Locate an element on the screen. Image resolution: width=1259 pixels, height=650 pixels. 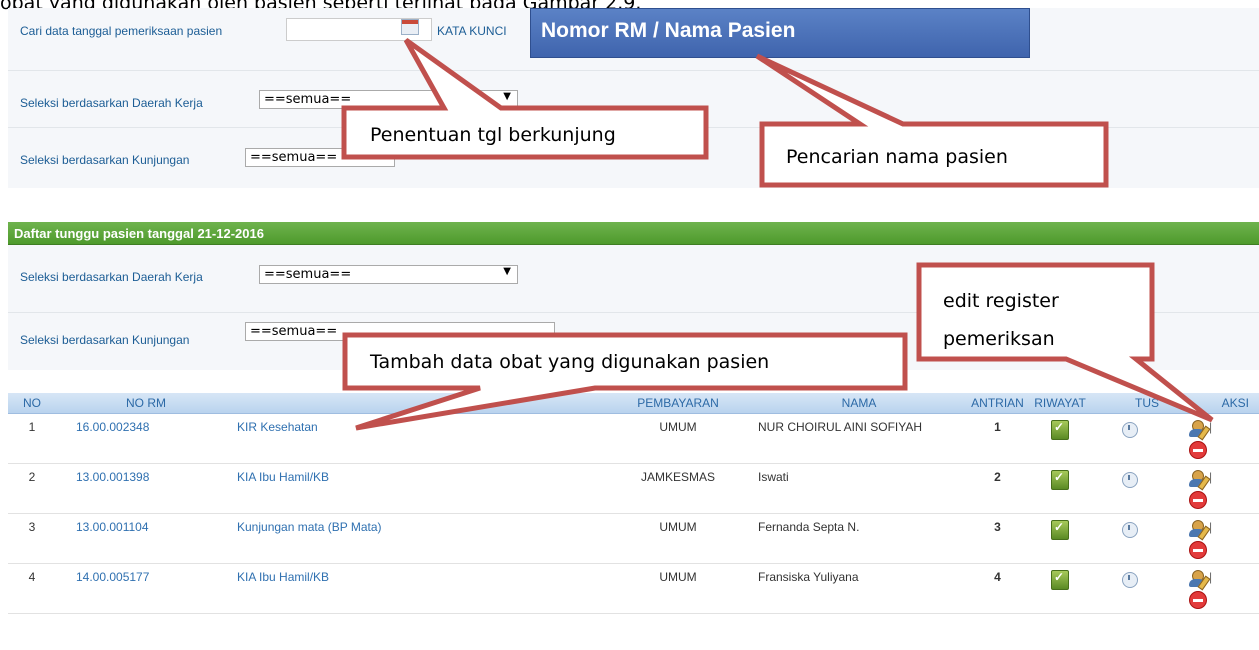
callout-tgl-text: Penentuan tgl berkunjung is located at coordinates (493, 135).